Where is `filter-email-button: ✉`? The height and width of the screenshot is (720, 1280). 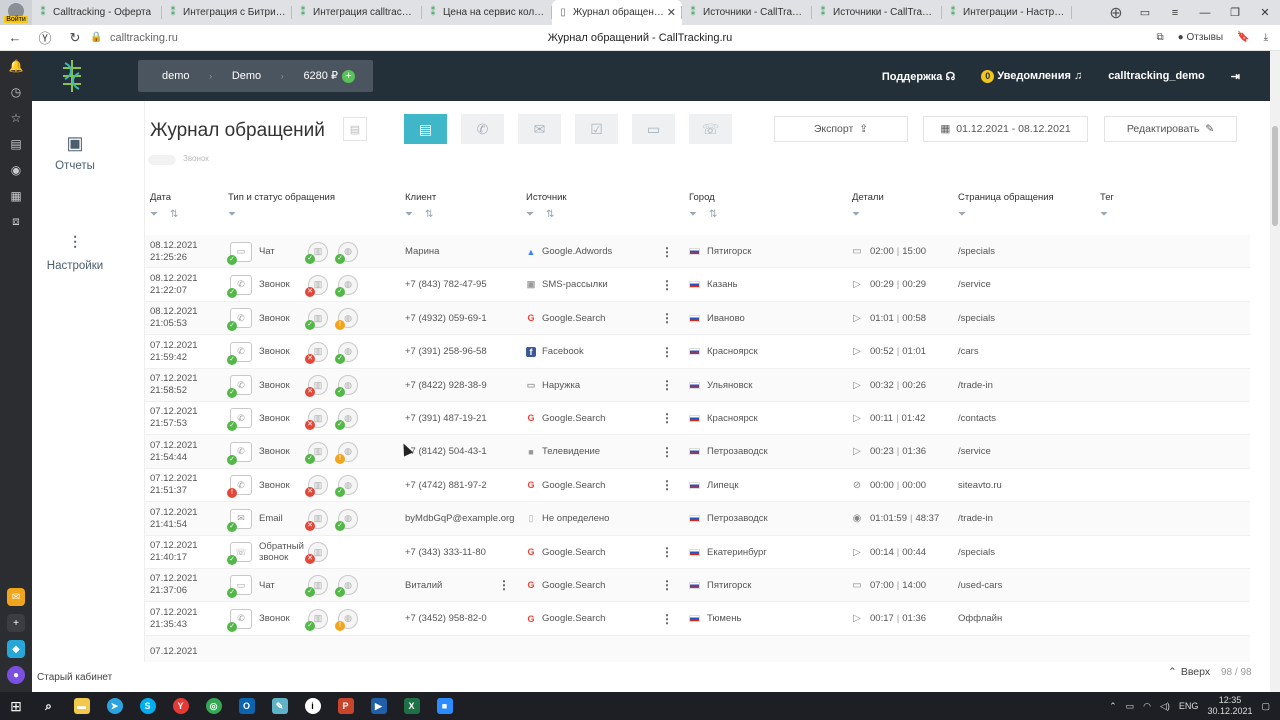 filter-email-button: ✉ is located at coordinates (539, 129).